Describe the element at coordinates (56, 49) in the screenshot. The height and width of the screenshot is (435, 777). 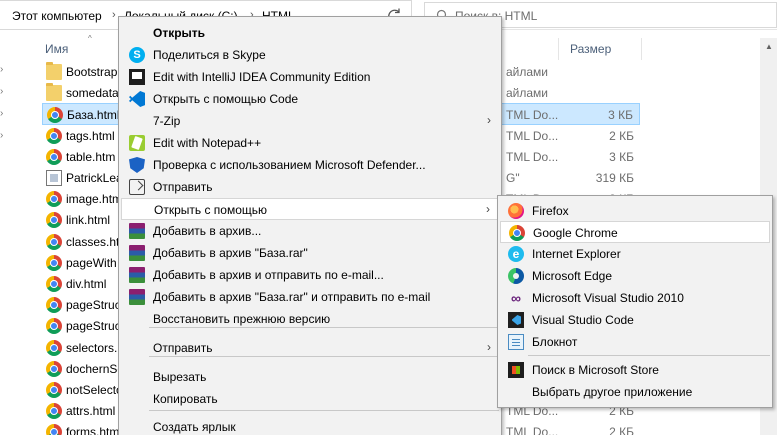
I see `column-name: Имя` at that location.